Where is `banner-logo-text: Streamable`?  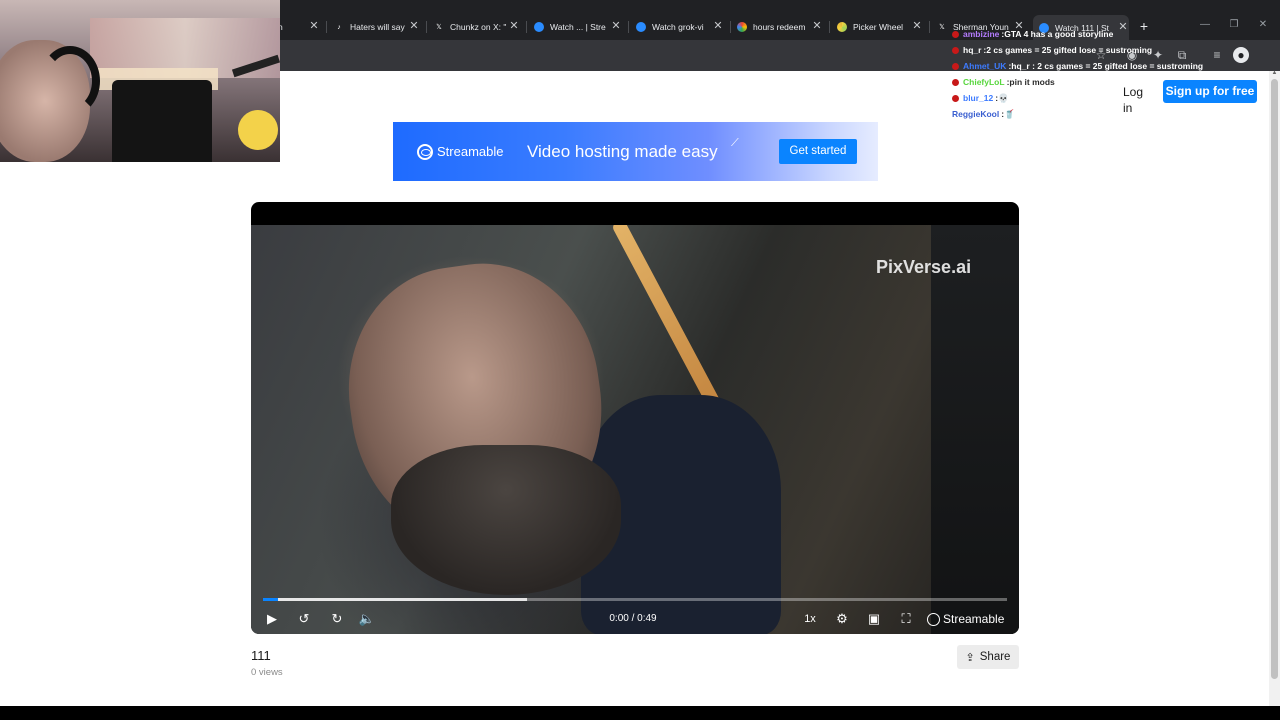
banner-logo-text: Streamable is located at coordinates (470, 151).